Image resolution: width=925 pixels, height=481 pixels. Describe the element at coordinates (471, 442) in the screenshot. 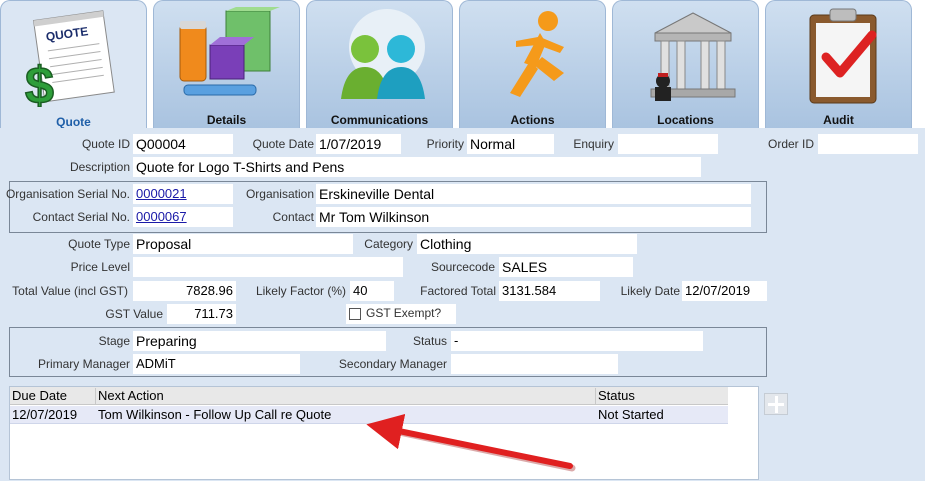

I see `annotation-arrow` at that location.